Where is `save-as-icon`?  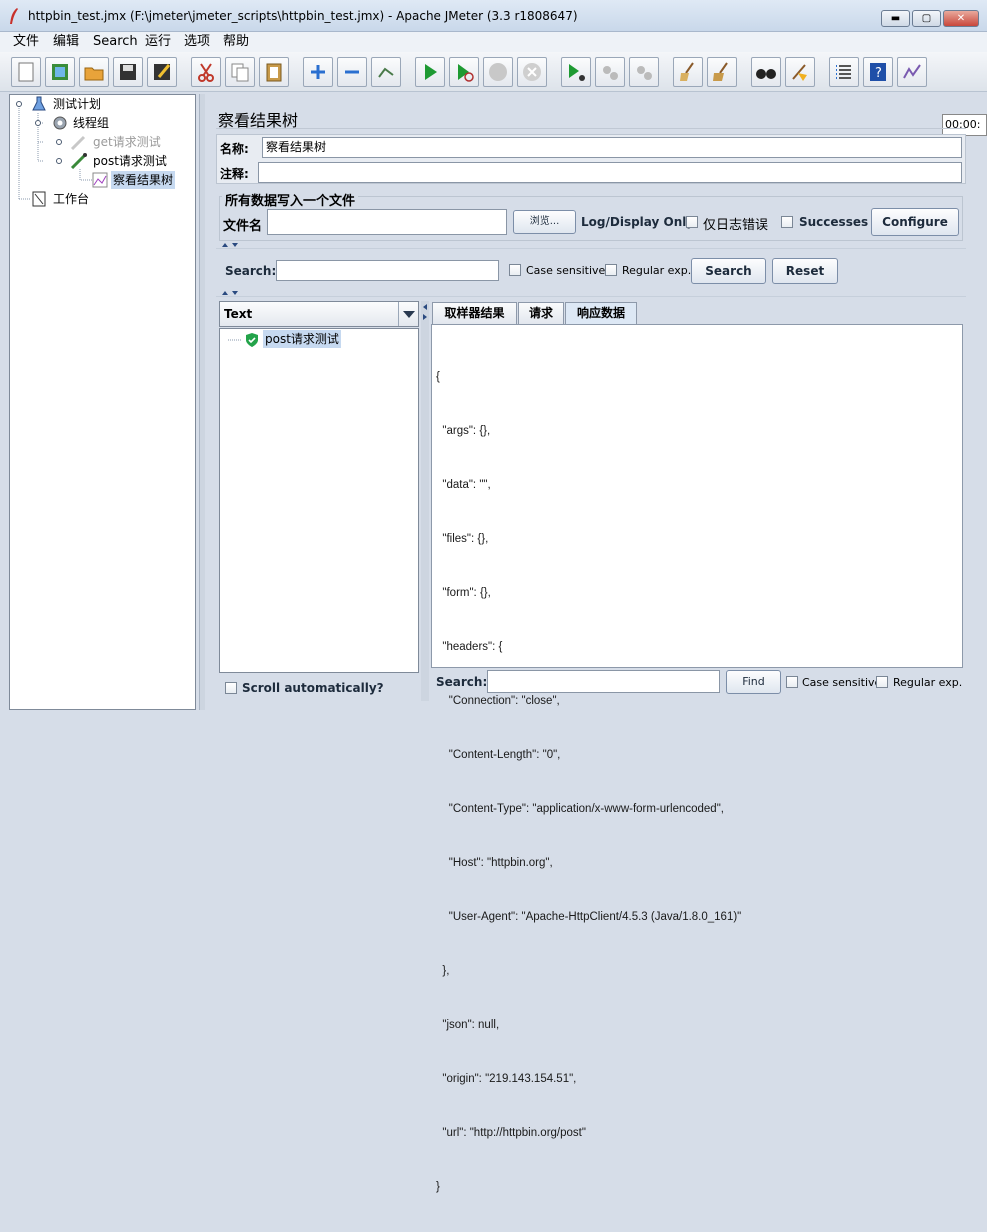 save-as-icon is located at coordinates (162, 72).